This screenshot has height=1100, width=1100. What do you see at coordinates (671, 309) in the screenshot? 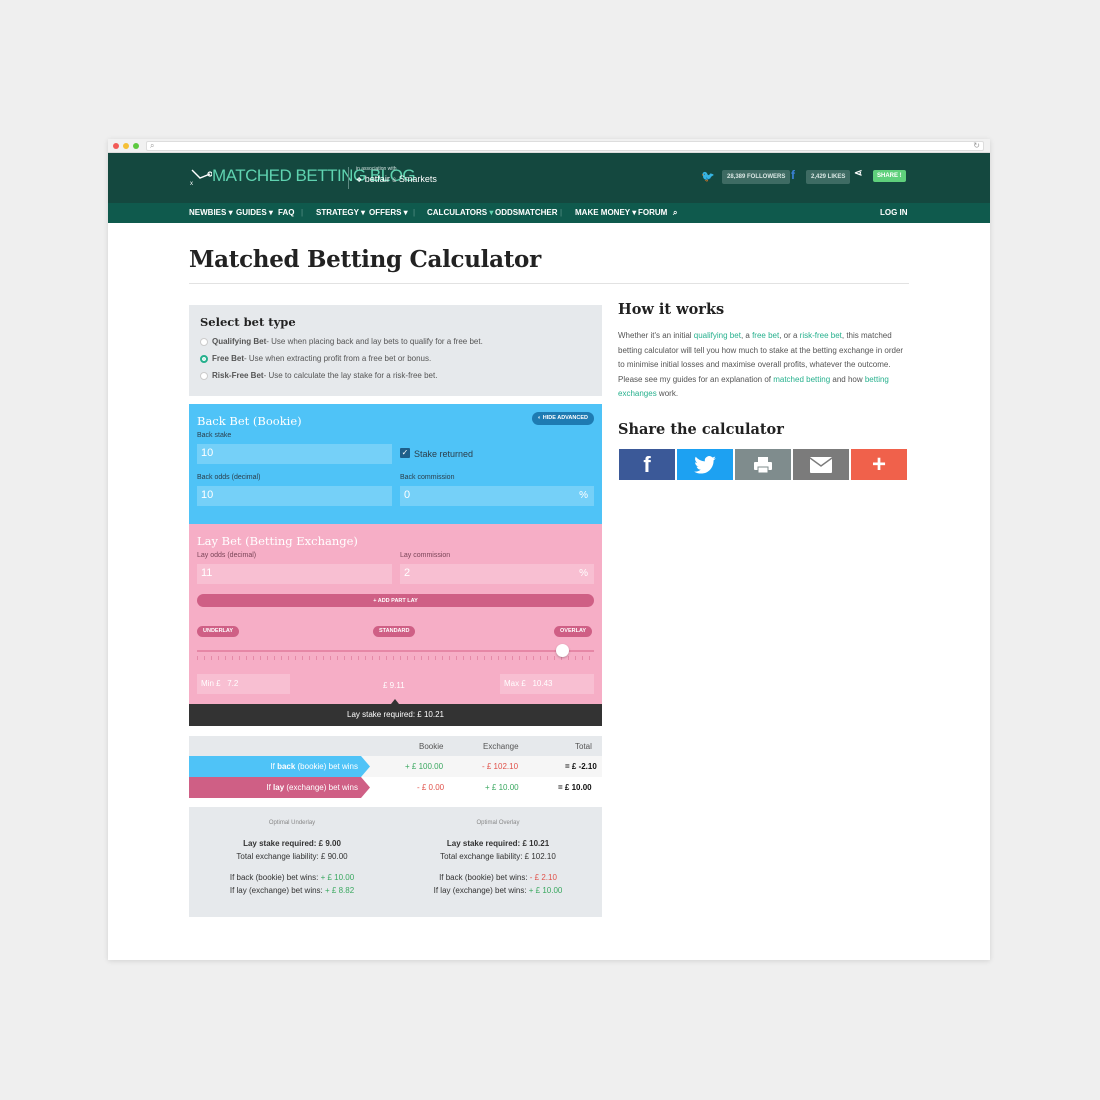
I see `how-it-works-title: How it works` at bounding box center [671, 309].